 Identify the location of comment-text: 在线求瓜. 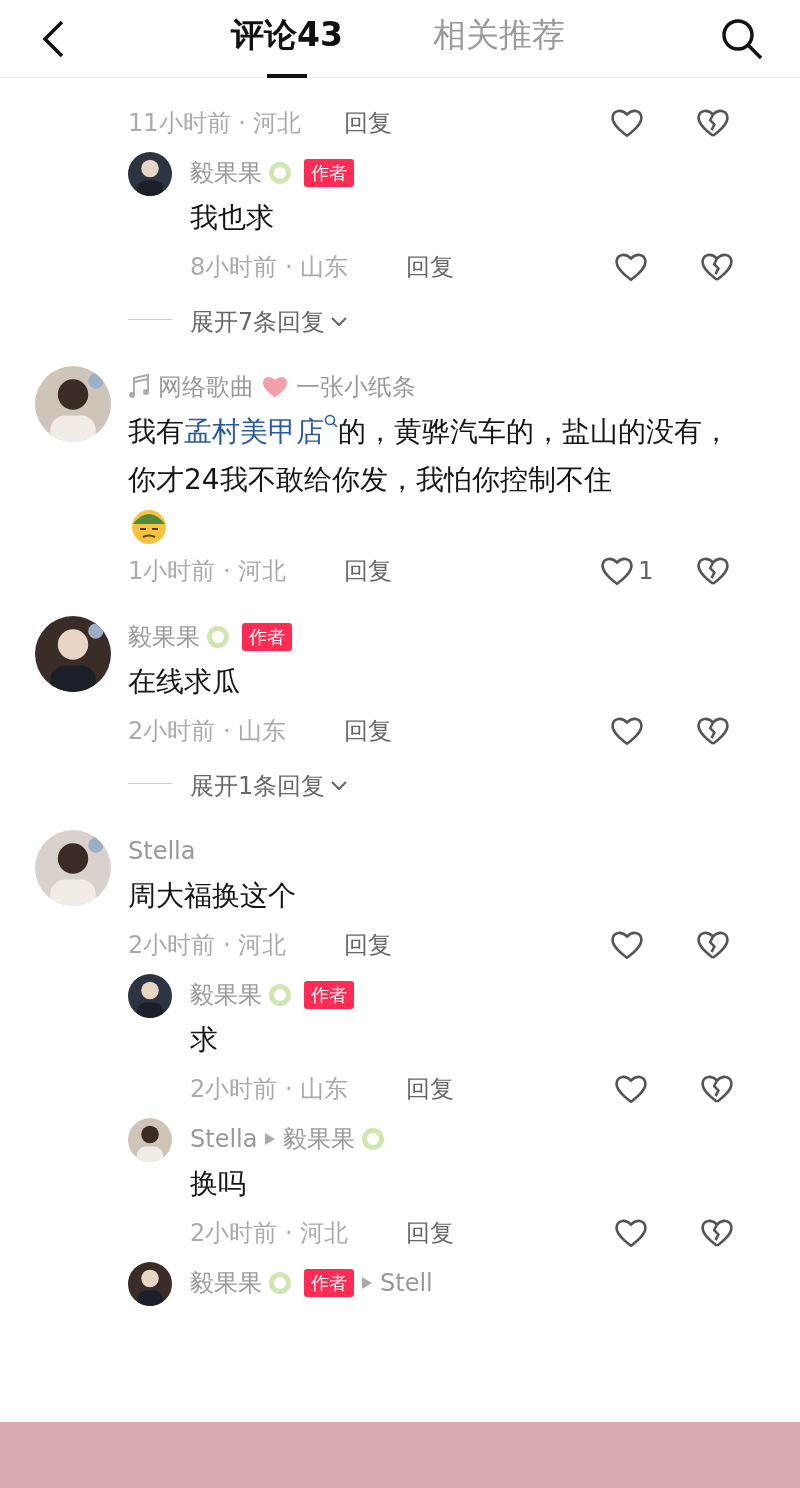
(184, 682).